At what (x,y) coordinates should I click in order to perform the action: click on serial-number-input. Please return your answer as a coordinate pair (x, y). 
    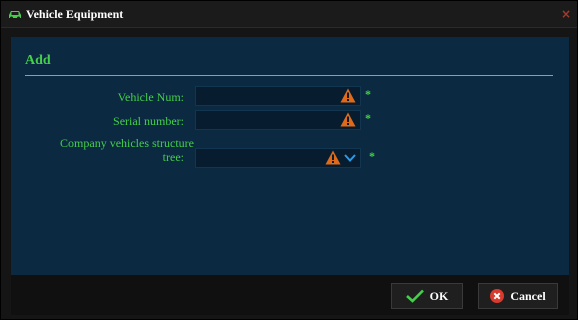
    Looking at the image, I should click on (278, 120).